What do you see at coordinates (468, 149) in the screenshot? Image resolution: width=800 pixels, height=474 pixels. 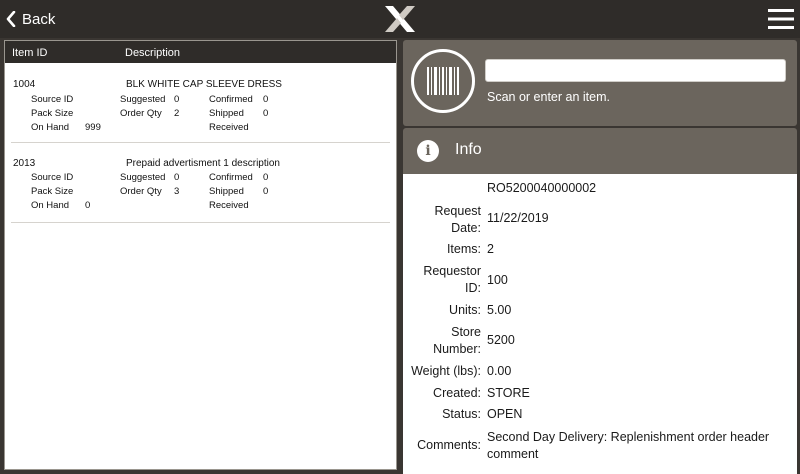 I see `info-title: Info` at bounding box center [468, 149].